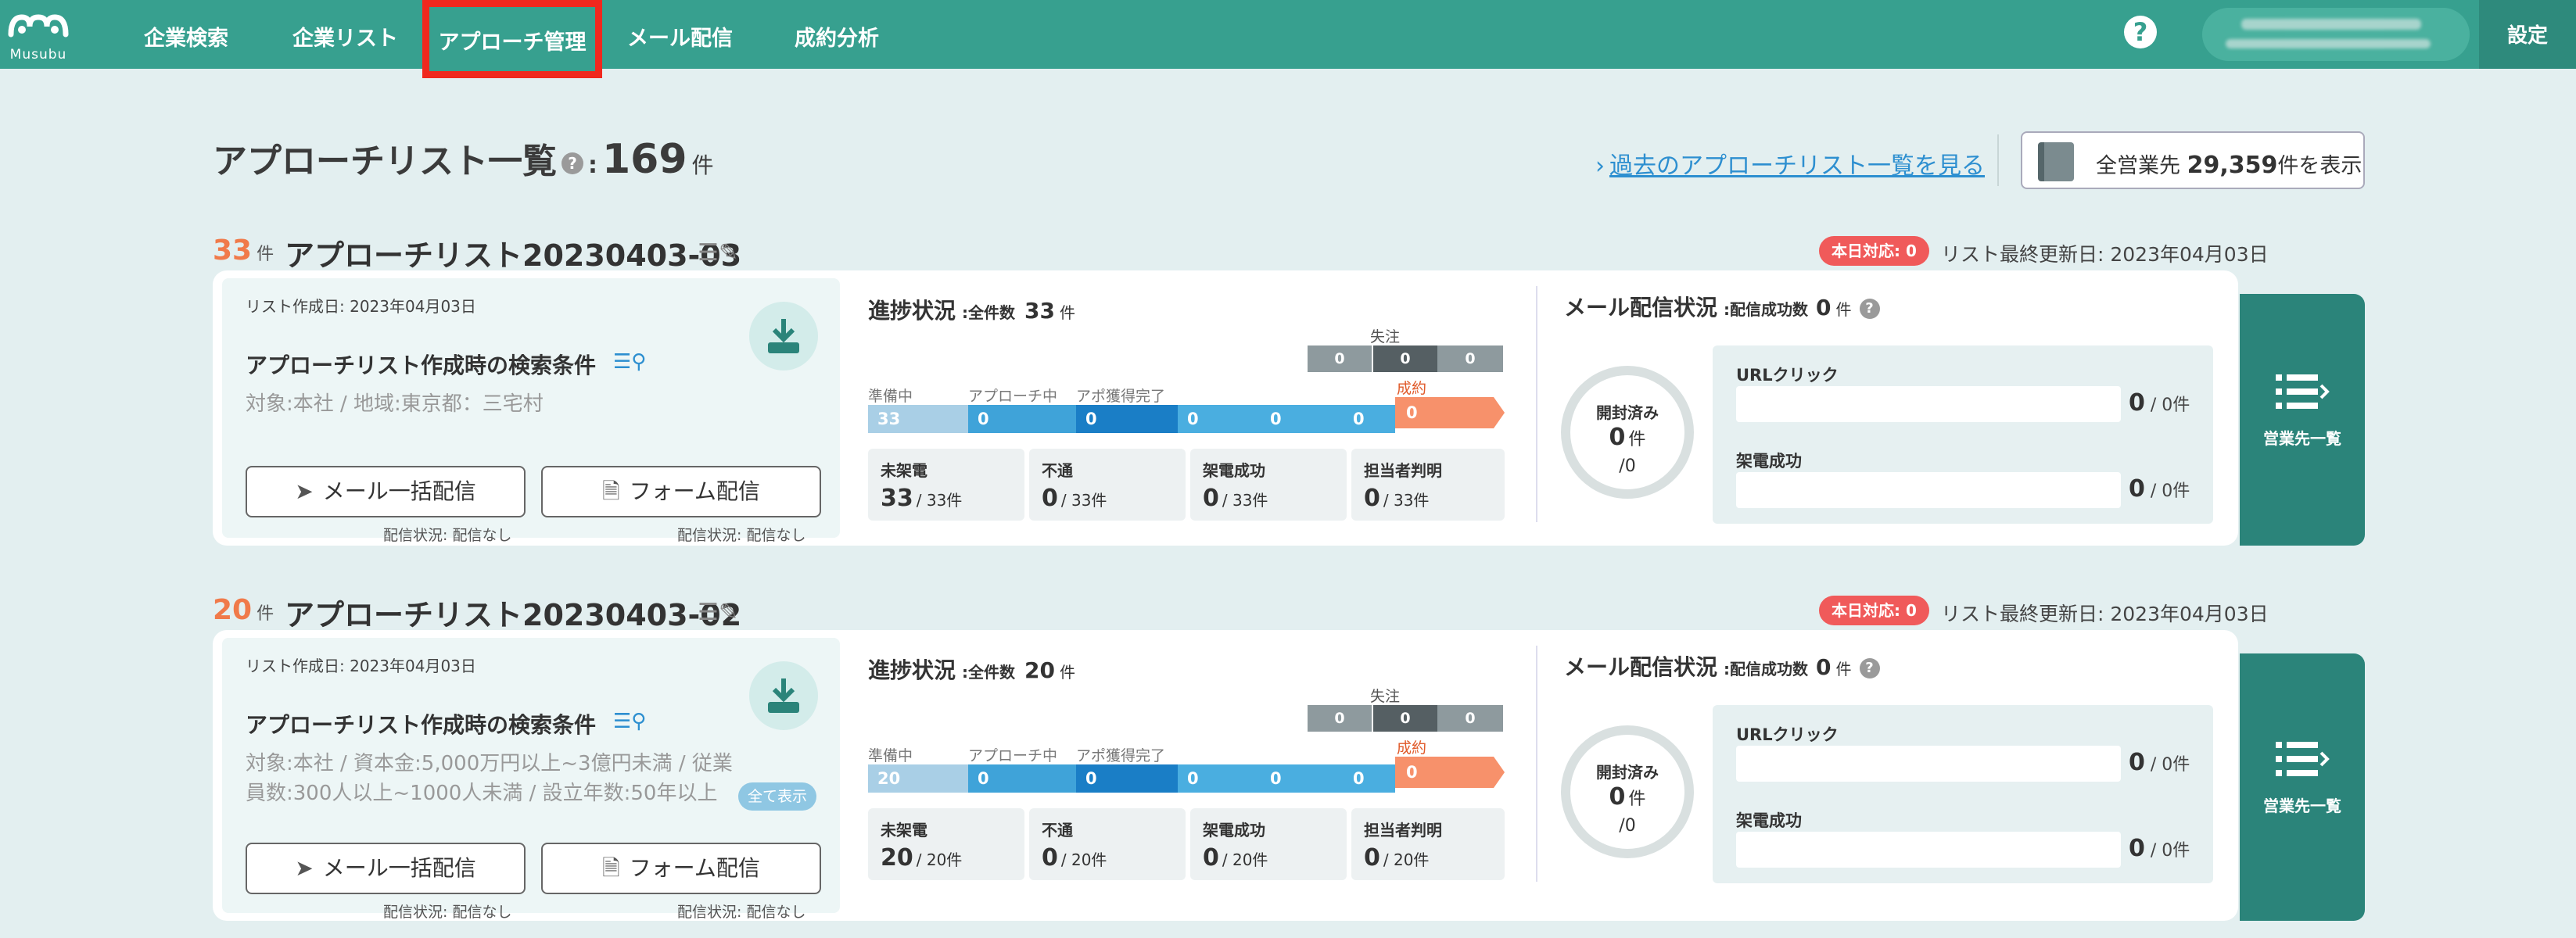 The height and width of the screenshot is (938, 2576). What do you see at coordinates (837, 34) in the screenshot?
I see `nav-contract-analysis: 成約分析` at bounding box center [837, 34].